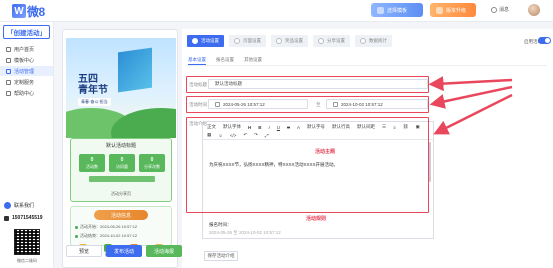 This screenshot has height=268, width=553. I want to click on tab-label: 数据统计, so click(378, 40).